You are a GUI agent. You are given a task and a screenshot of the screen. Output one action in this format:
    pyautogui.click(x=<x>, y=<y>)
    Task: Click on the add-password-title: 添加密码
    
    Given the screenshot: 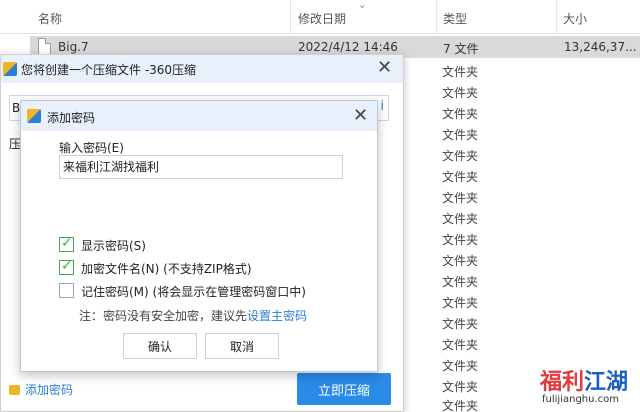 What is the action you would take?
    pyautogui.click(x=71, y=118)
    